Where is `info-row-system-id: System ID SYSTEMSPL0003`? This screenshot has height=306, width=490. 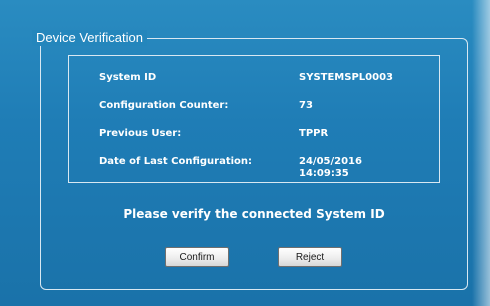 info-row-system-id: System ID SYSTEMSPL0003 is located at coordinates (259, 82).